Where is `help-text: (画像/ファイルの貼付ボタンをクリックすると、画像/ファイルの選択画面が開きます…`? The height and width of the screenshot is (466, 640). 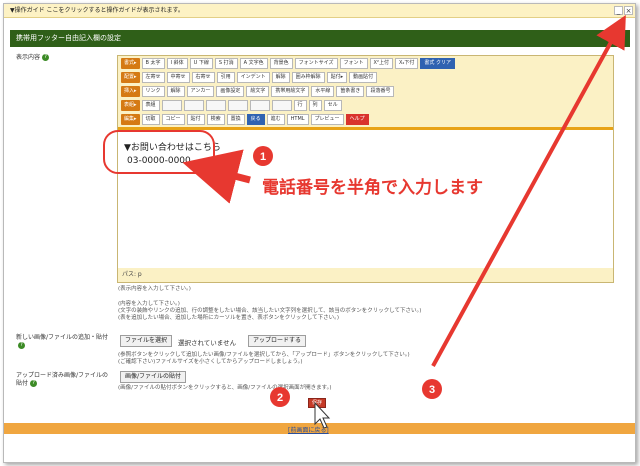 help-text: (画像/ファイルの貼付ボタンをクリックすると、画像/ファイルの選択画面が開きます… is located at coordinates (225, 388).